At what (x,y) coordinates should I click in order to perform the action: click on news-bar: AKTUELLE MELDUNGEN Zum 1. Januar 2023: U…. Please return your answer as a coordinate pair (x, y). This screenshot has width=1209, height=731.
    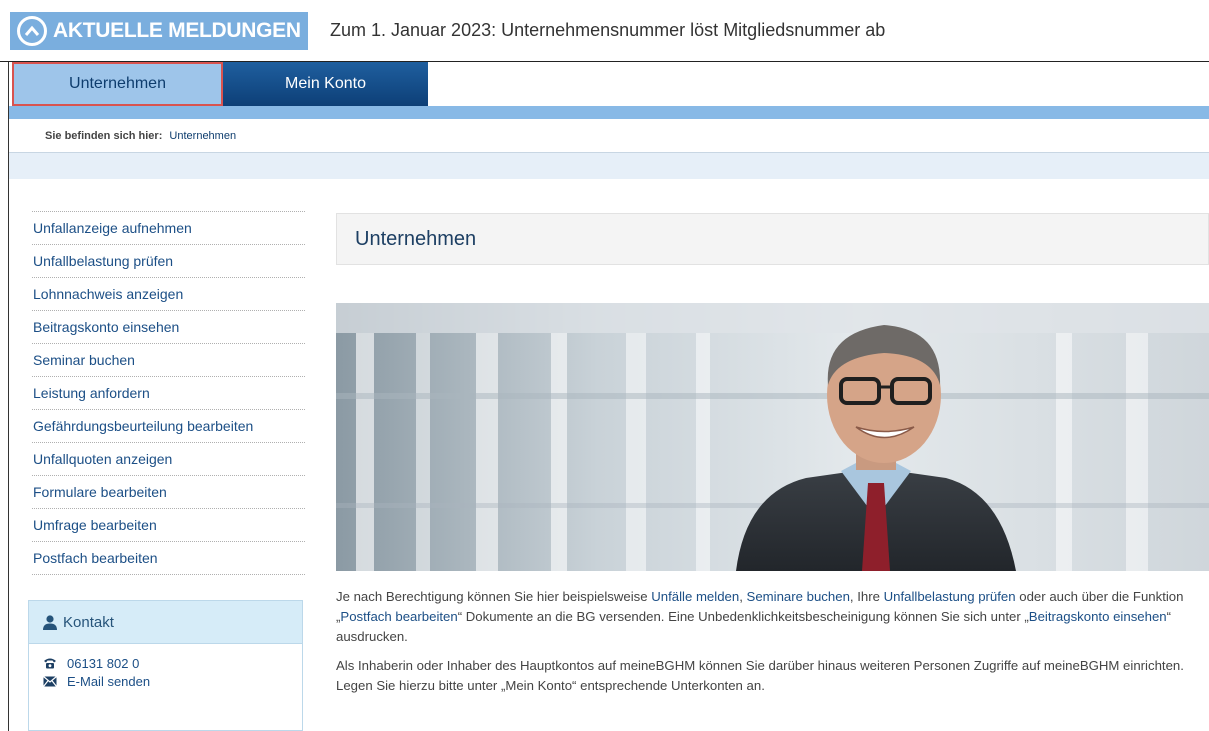
    Looking at the image, I should click on (604, 31).